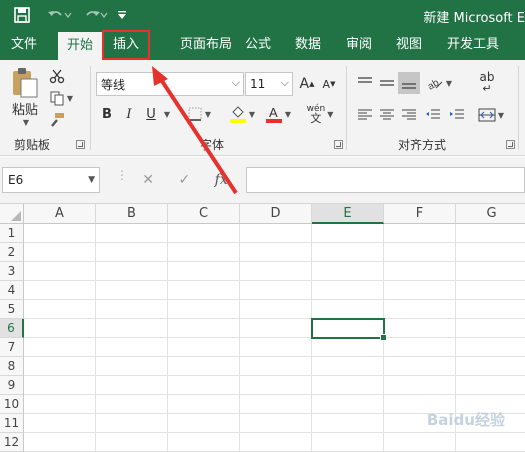 Image resolution: width=525 pixels, height=452 pixels. What do you see at coordinates (60, 328) in the screenshot?
I see `cell-a6` at bounding box center [60, 328].